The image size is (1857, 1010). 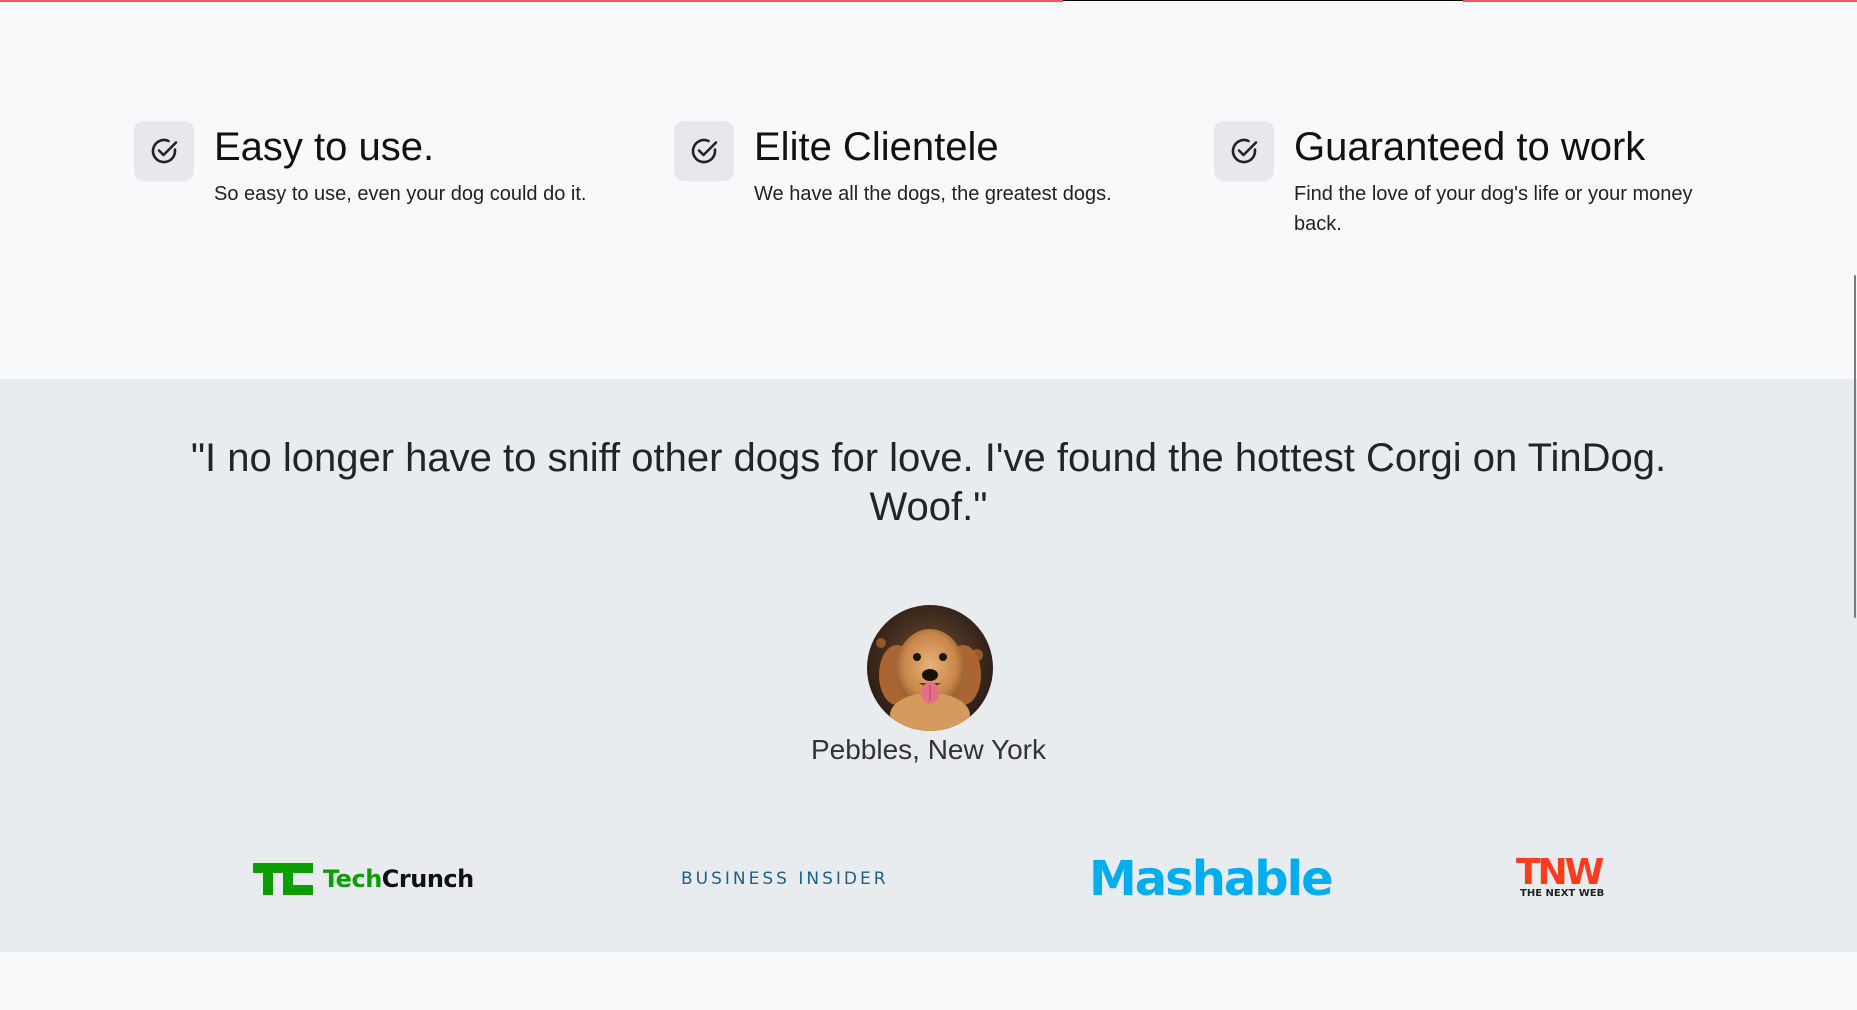 I want to click on scrollbar-thumb, so click(x=1855, y=446).